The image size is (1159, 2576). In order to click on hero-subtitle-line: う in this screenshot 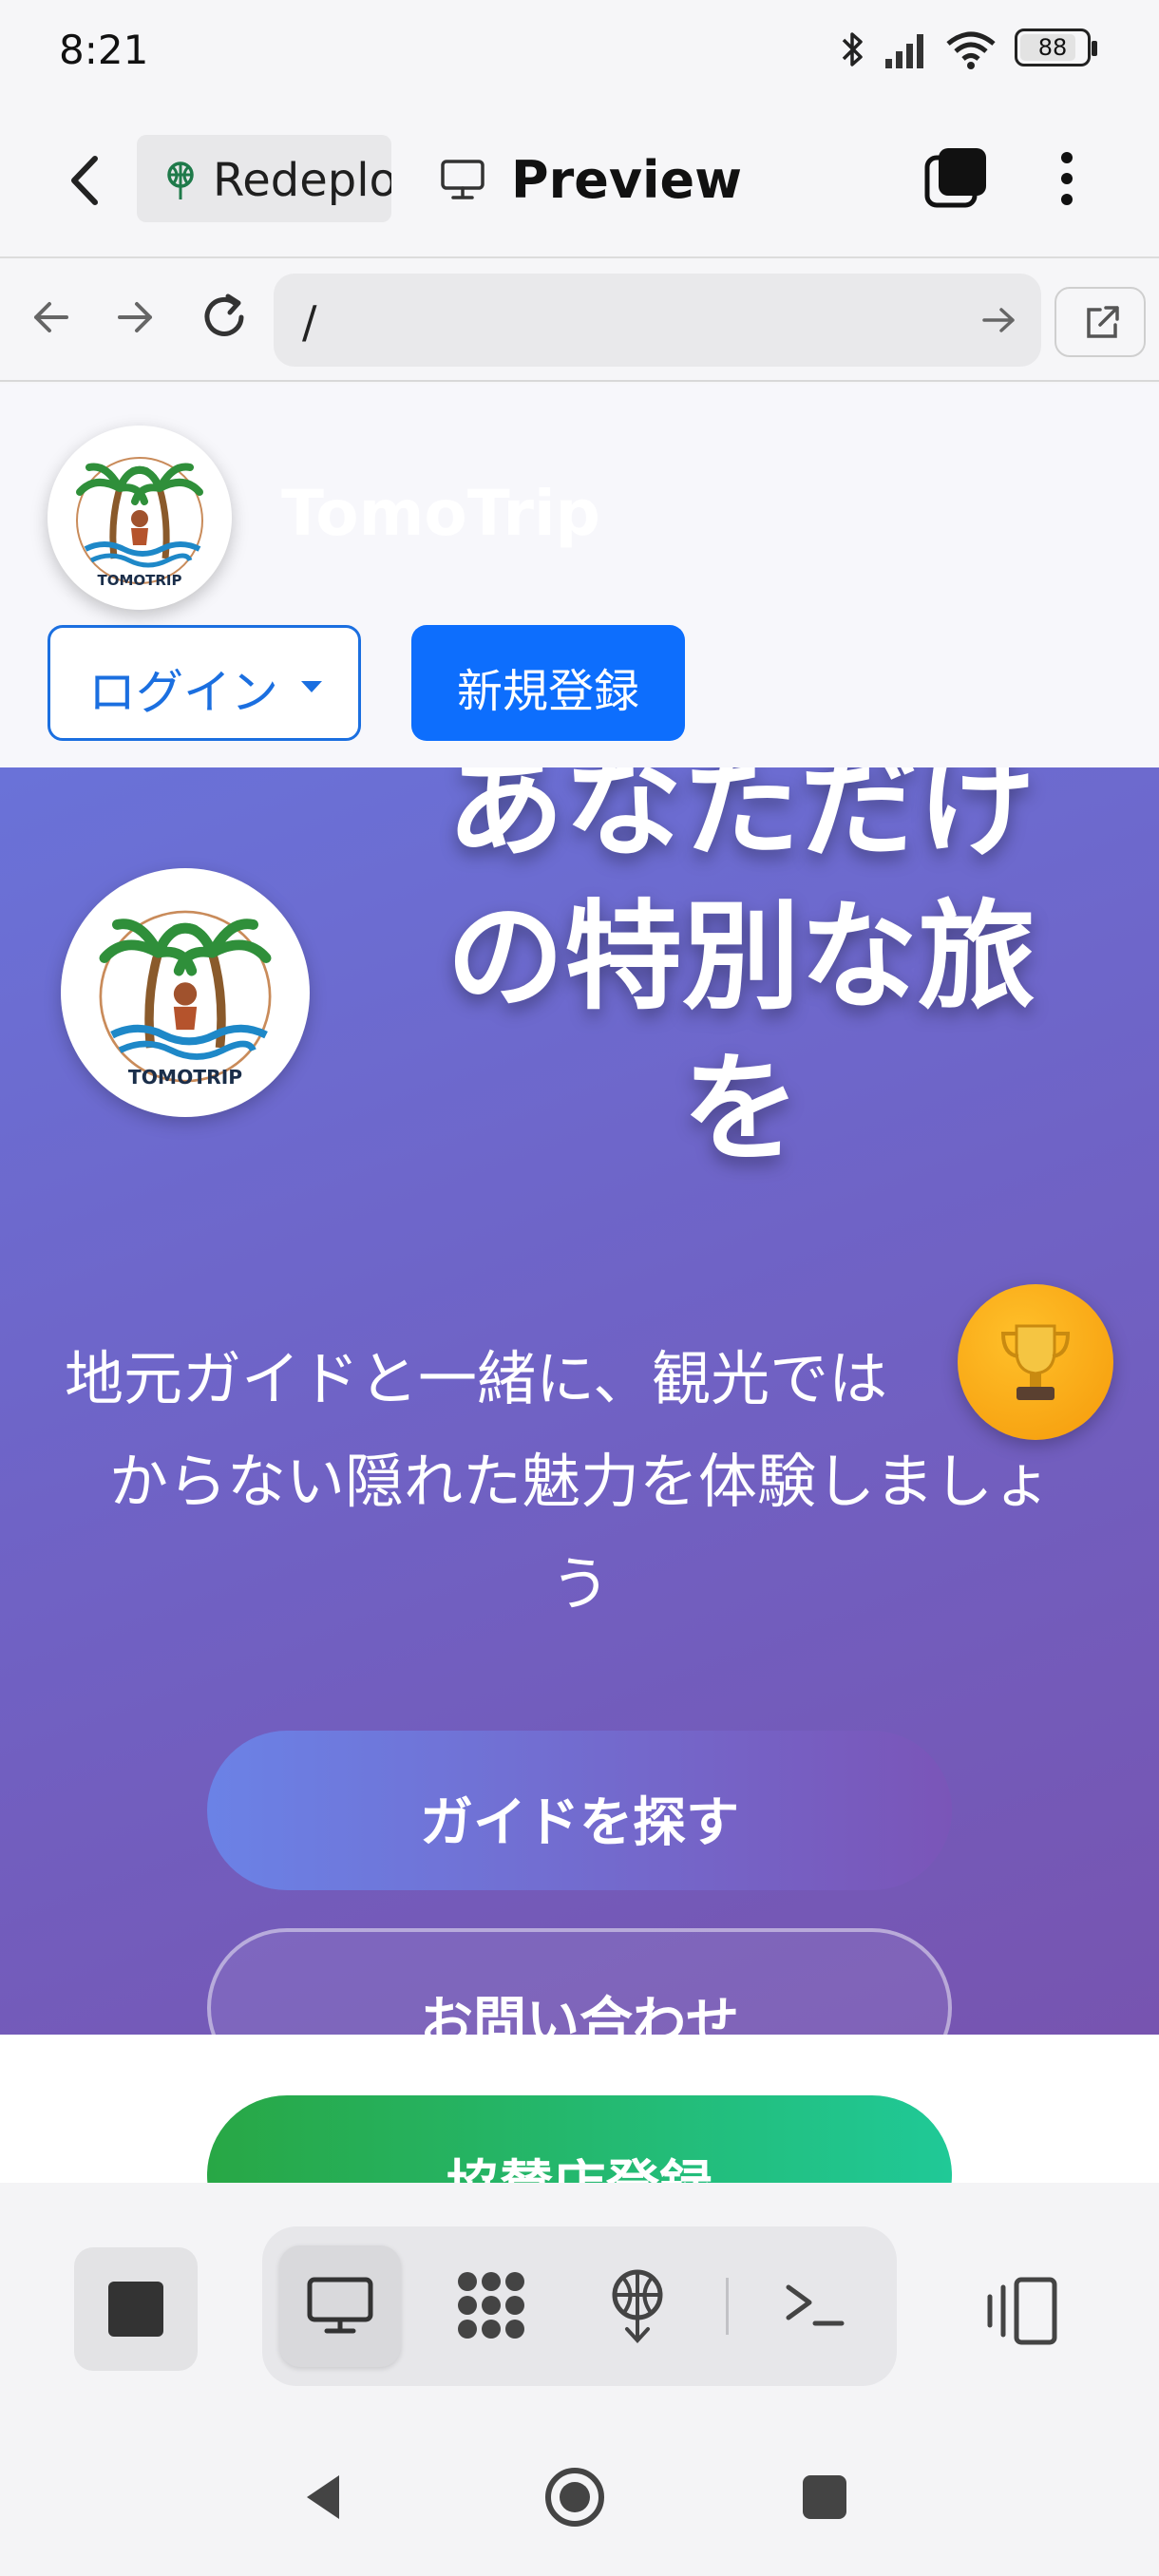, I will do `click(580, 1584)`.